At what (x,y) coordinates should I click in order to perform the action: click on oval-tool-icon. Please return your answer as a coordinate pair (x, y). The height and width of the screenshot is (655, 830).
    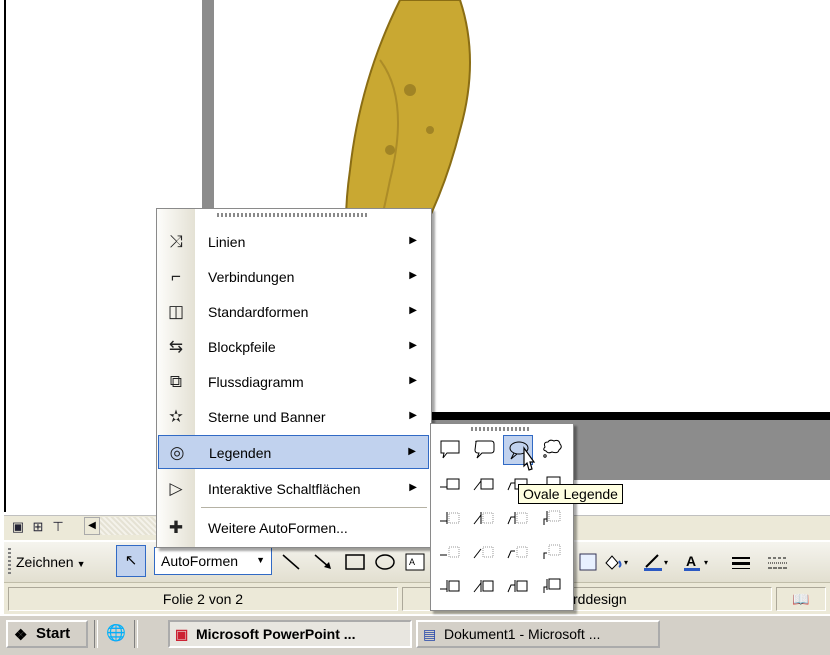
    Looking at the image, I should click on (385, 562).